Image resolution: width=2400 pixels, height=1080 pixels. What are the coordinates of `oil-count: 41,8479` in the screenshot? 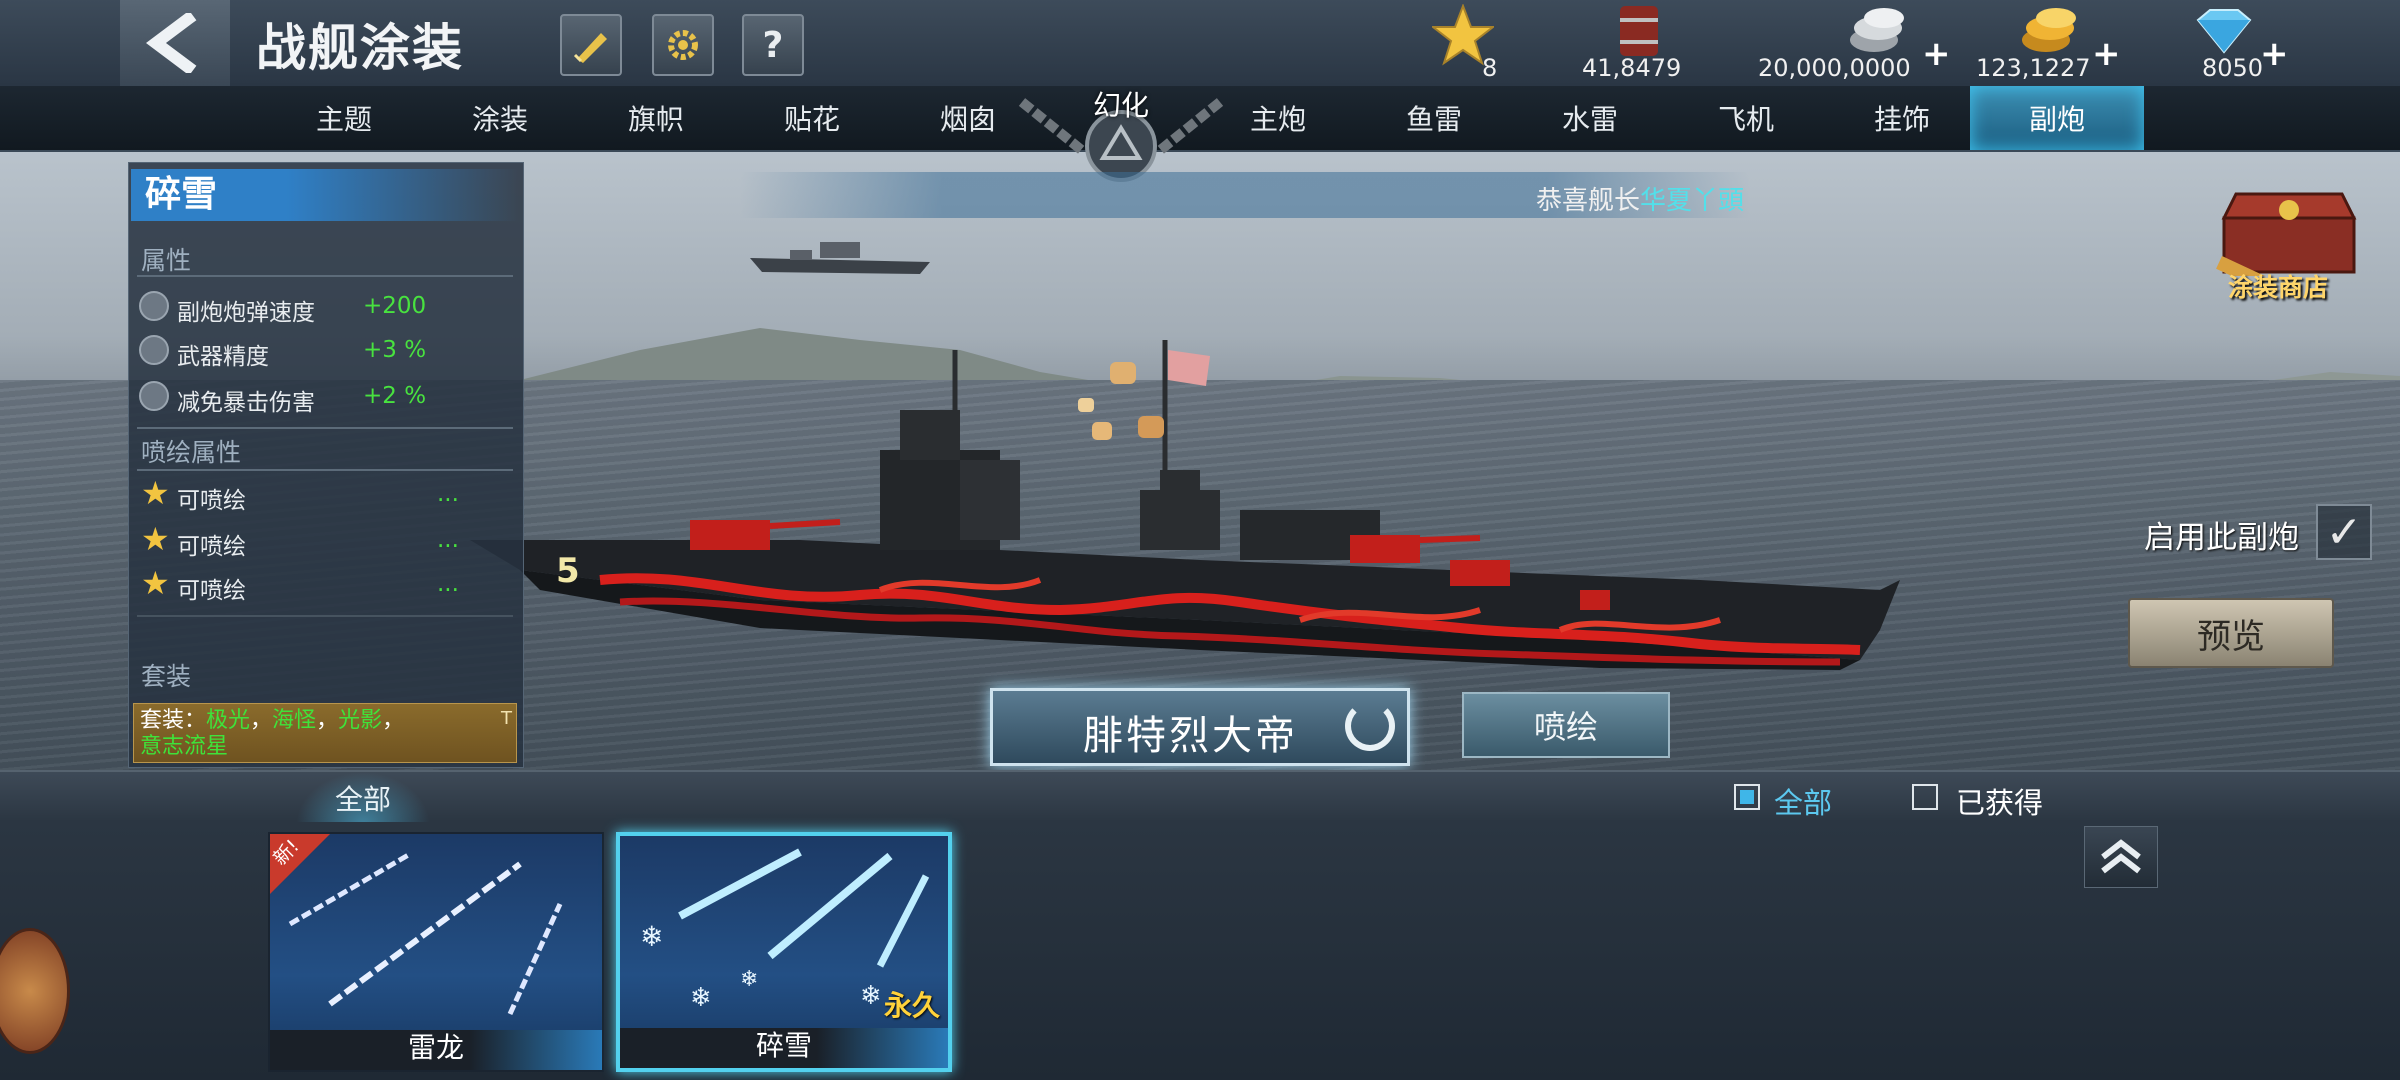 It's located at (1632, 68).